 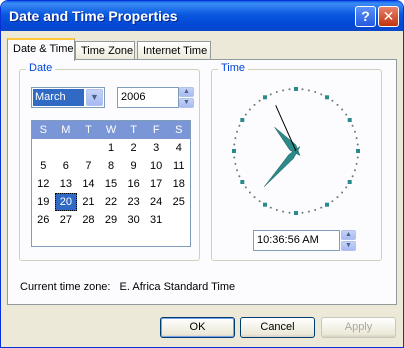 I want to click on apply-button: Apply, so click(x=358, y=327).